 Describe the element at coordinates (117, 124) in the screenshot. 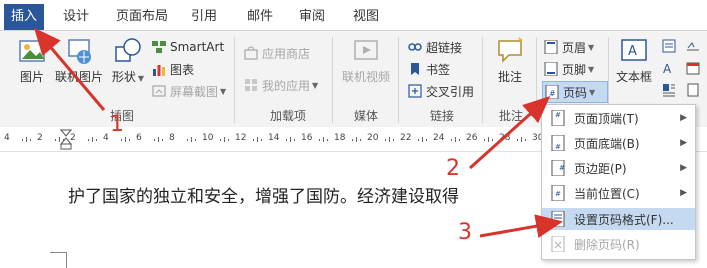

I see `annotation-step-1: 1` at that location.